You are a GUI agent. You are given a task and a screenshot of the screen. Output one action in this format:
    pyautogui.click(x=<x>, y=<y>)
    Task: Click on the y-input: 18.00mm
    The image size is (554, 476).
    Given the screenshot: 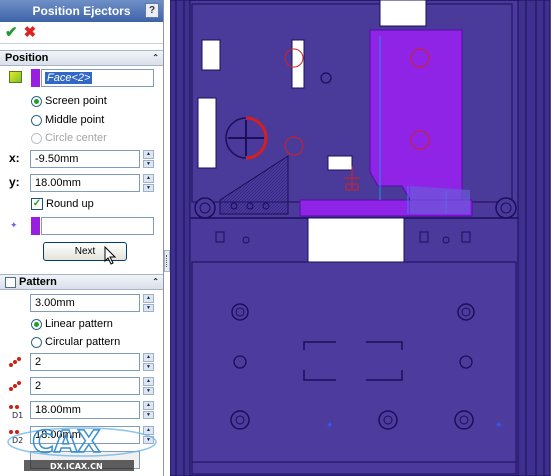 What is the action you would take?
    pyautogui.click(x=85, y=183)
    